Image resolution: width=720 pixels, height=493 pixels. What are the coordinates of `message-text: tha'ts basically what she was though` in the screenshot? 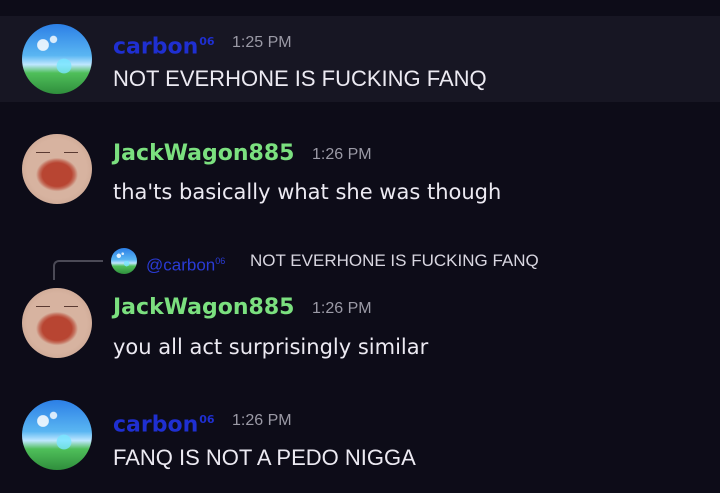 It's located at (307, 192).